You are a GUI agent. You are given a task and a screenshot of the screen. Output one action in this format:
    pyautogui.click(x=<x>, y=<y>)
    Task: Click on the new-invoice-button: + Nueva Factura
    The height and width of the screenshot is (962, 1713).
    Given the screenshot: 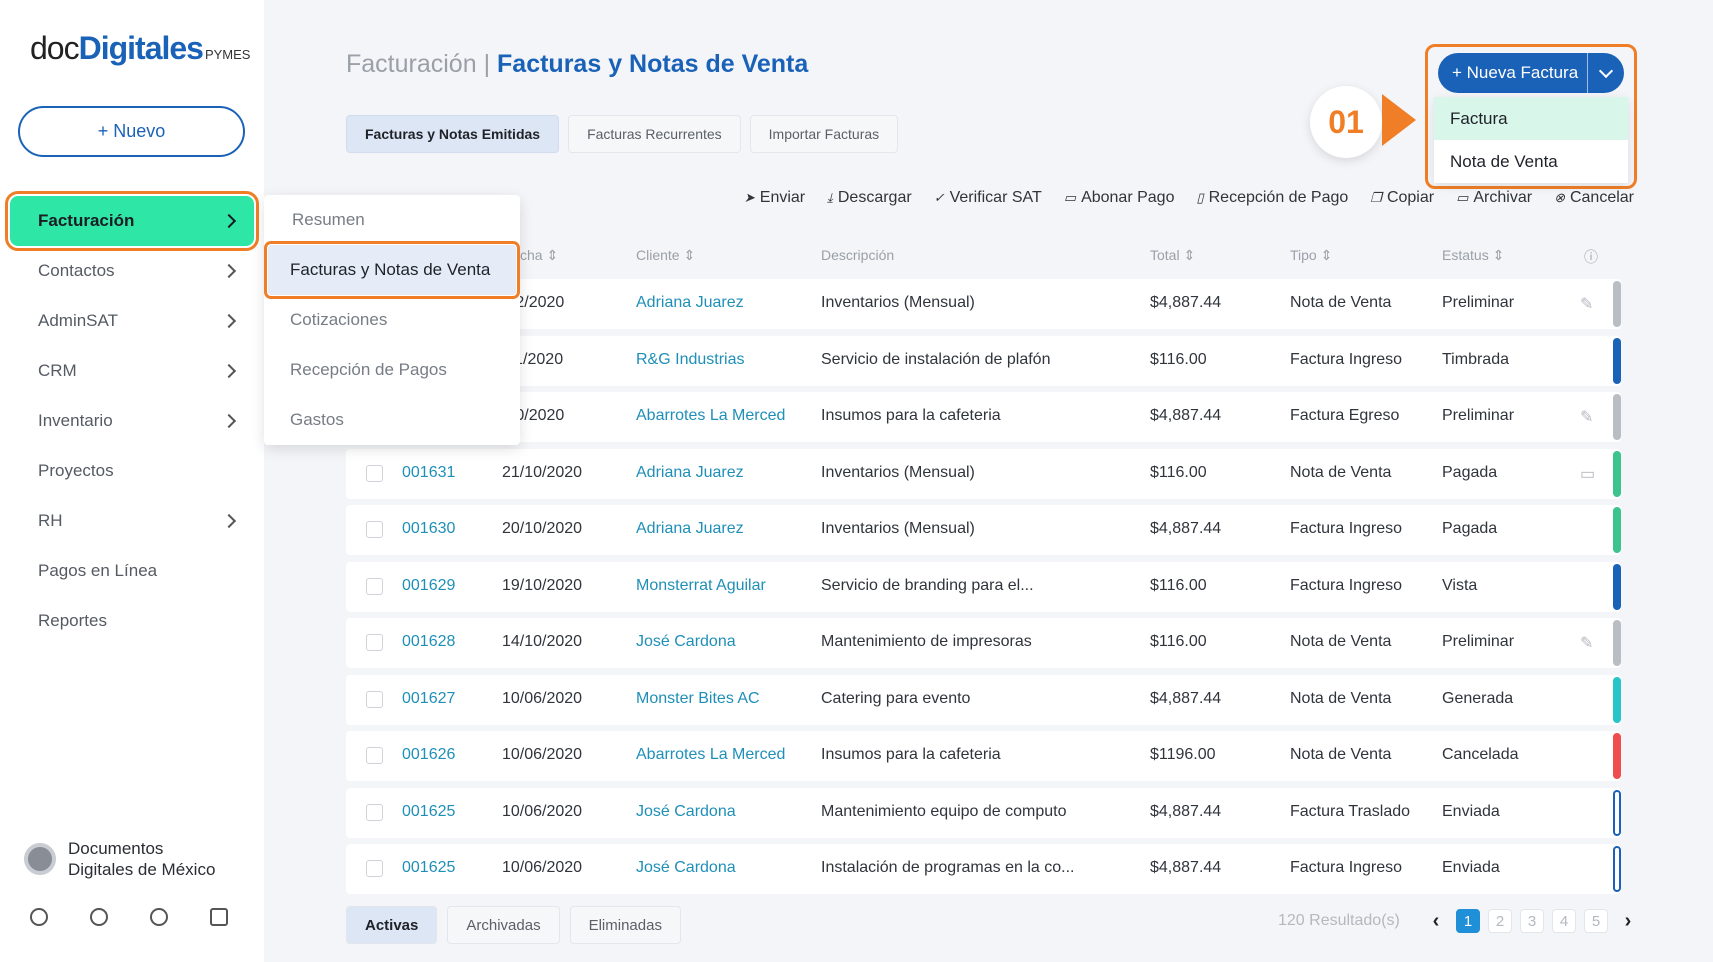 What is the action you would take?
    pyautogui.click(x=1531, y=73)
    